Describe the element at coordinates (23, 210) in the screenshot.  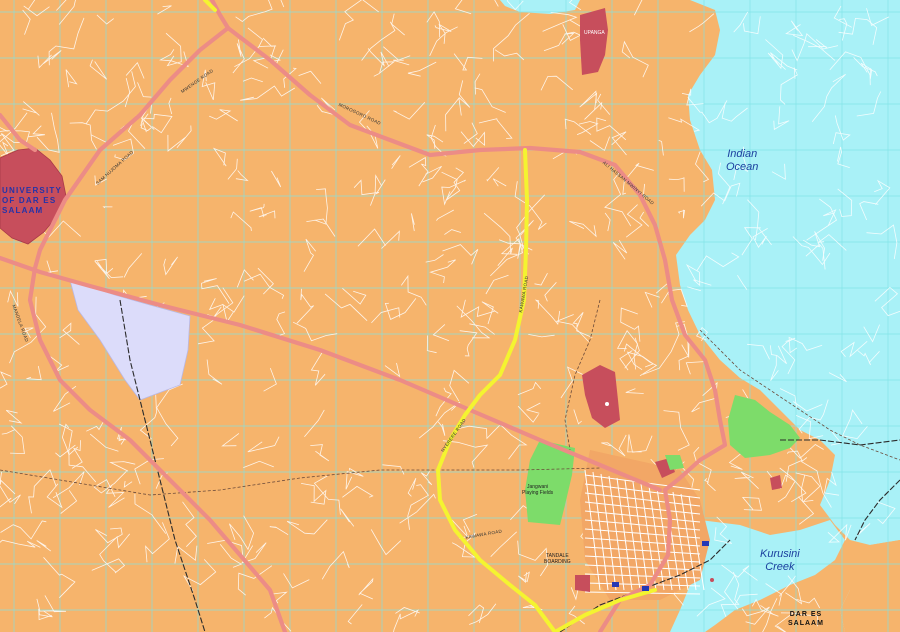
I see `university-label-line3: SALAAM` at that location.